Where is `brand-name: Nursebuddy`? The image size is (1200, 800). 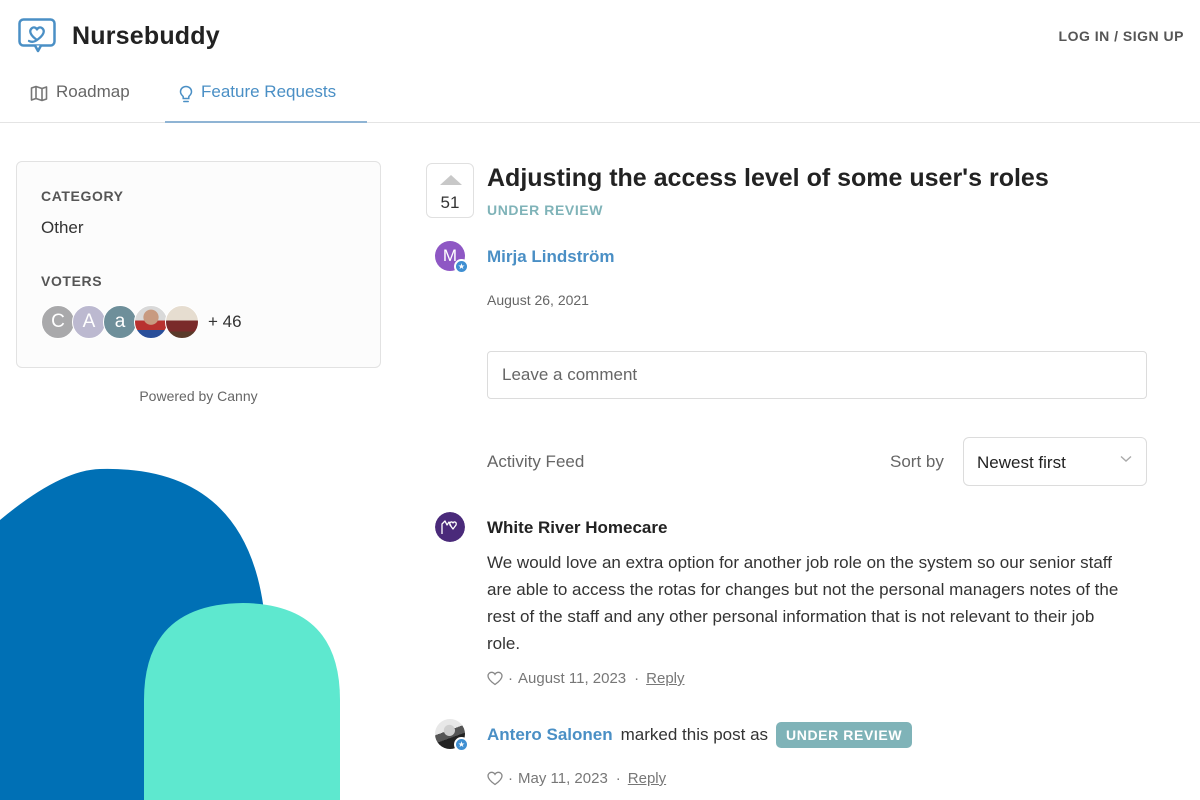 brand-name: Nursebuddy is located at coordinates (146, 36).